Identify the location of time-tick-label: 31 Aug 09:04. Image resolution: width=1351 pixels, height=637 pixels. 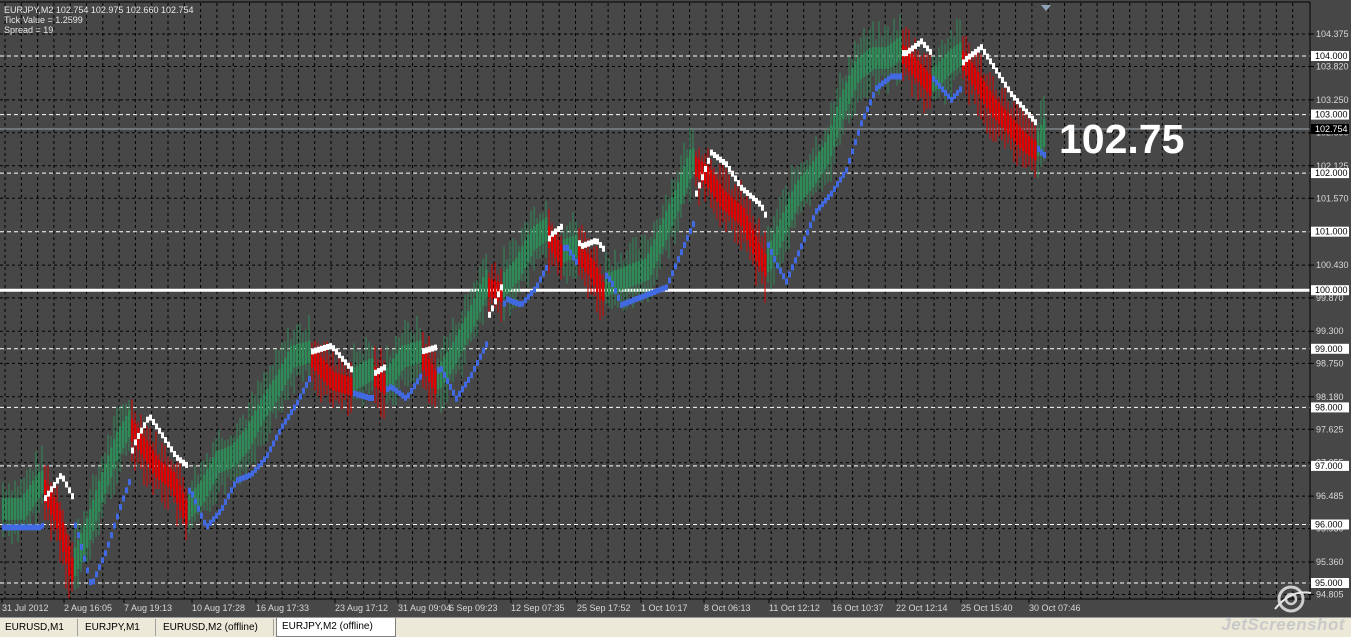
(424, 608).